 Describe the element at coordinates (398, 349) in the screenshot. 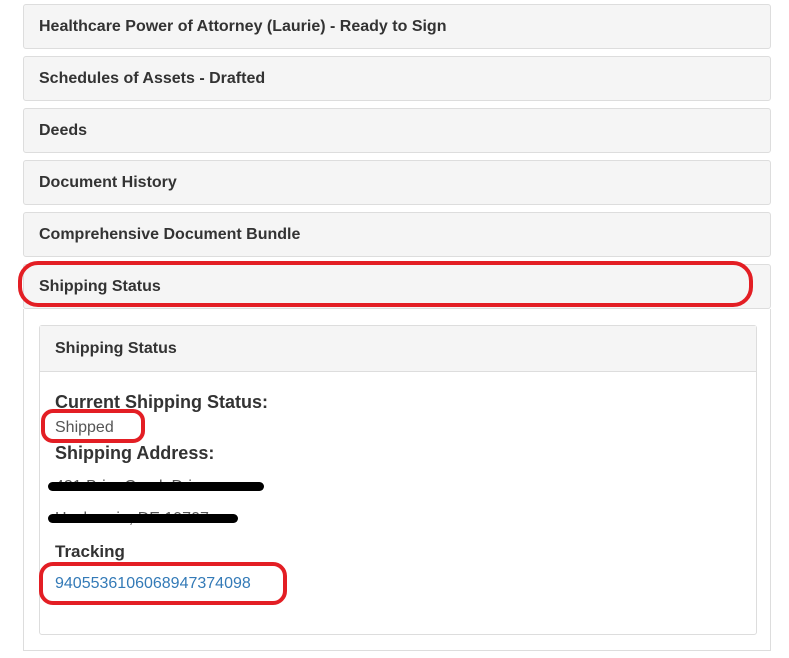

I see `shipping-panel-title: Shipping Status` at that location.